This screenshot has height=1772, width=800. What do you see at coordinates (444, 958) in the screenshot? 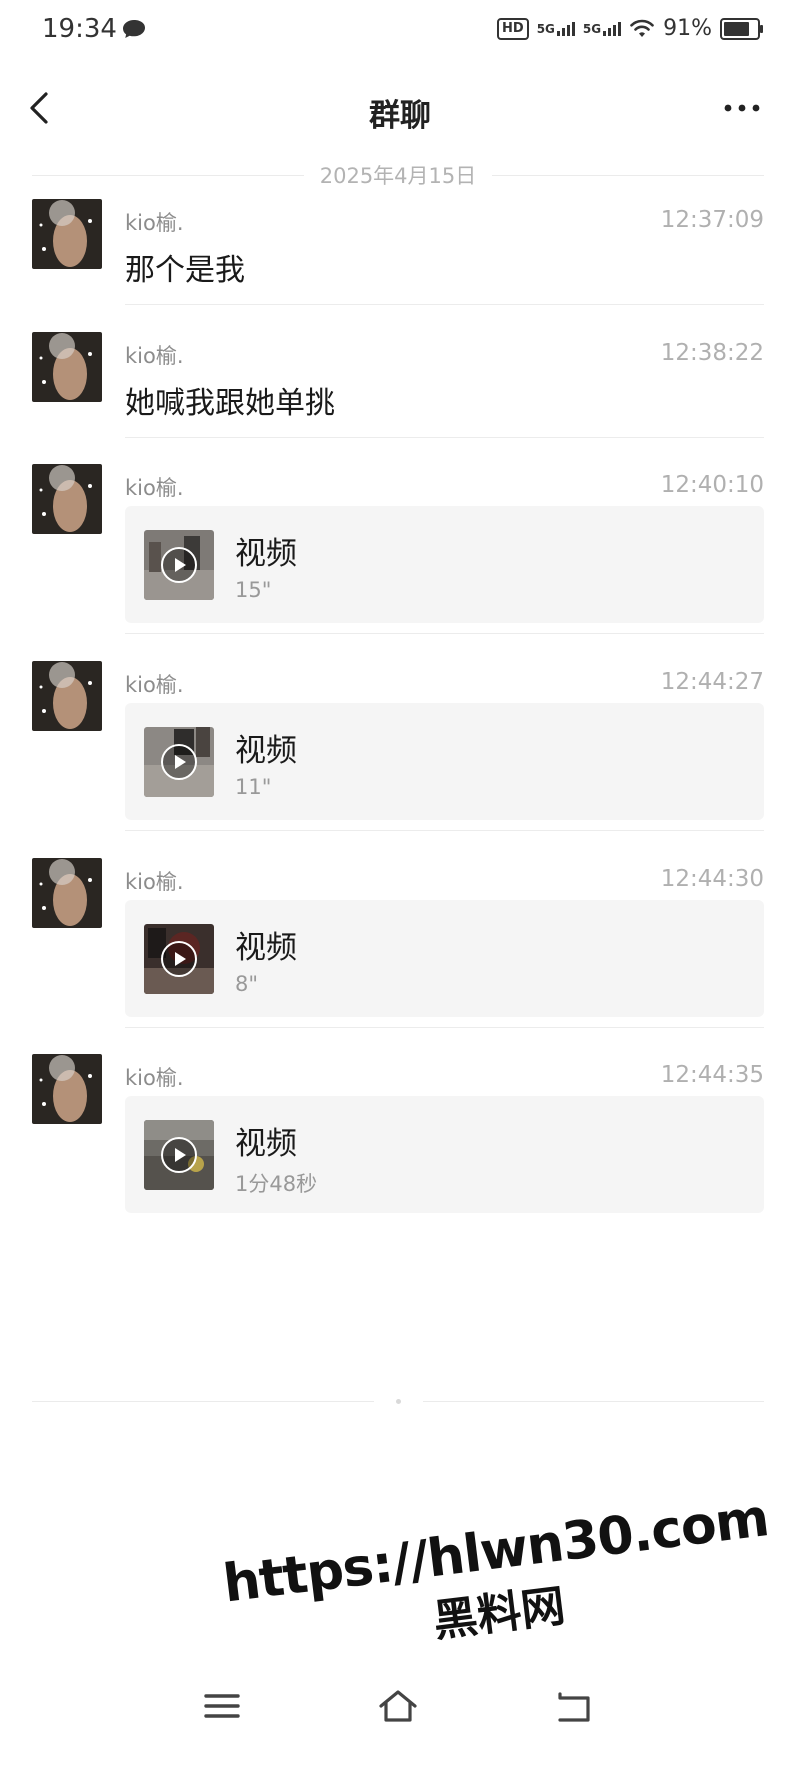
I see `video-message-card: 视频 8"` at bounding box center [444, 958].